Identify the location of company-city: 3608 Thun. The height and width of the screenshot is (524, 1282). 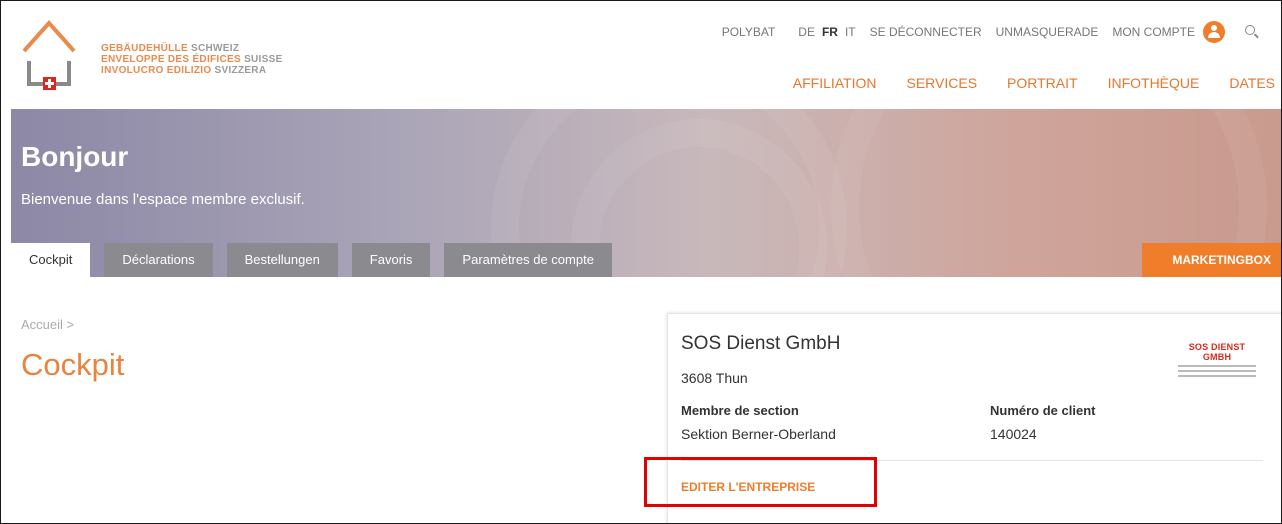
(714, 378).